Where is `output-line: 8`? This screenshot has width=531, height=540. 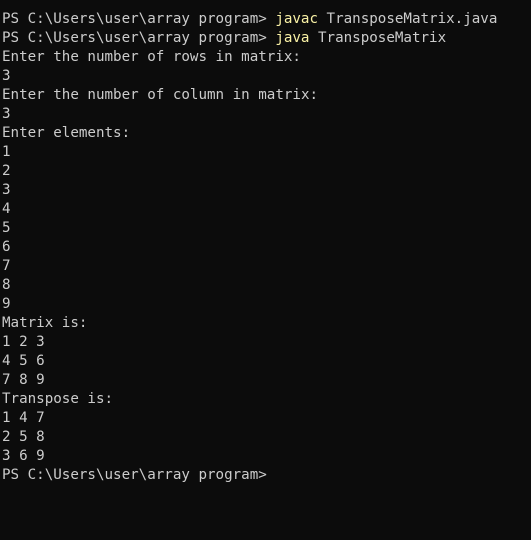 output-line: 8 is located at coordinates (6, 284).